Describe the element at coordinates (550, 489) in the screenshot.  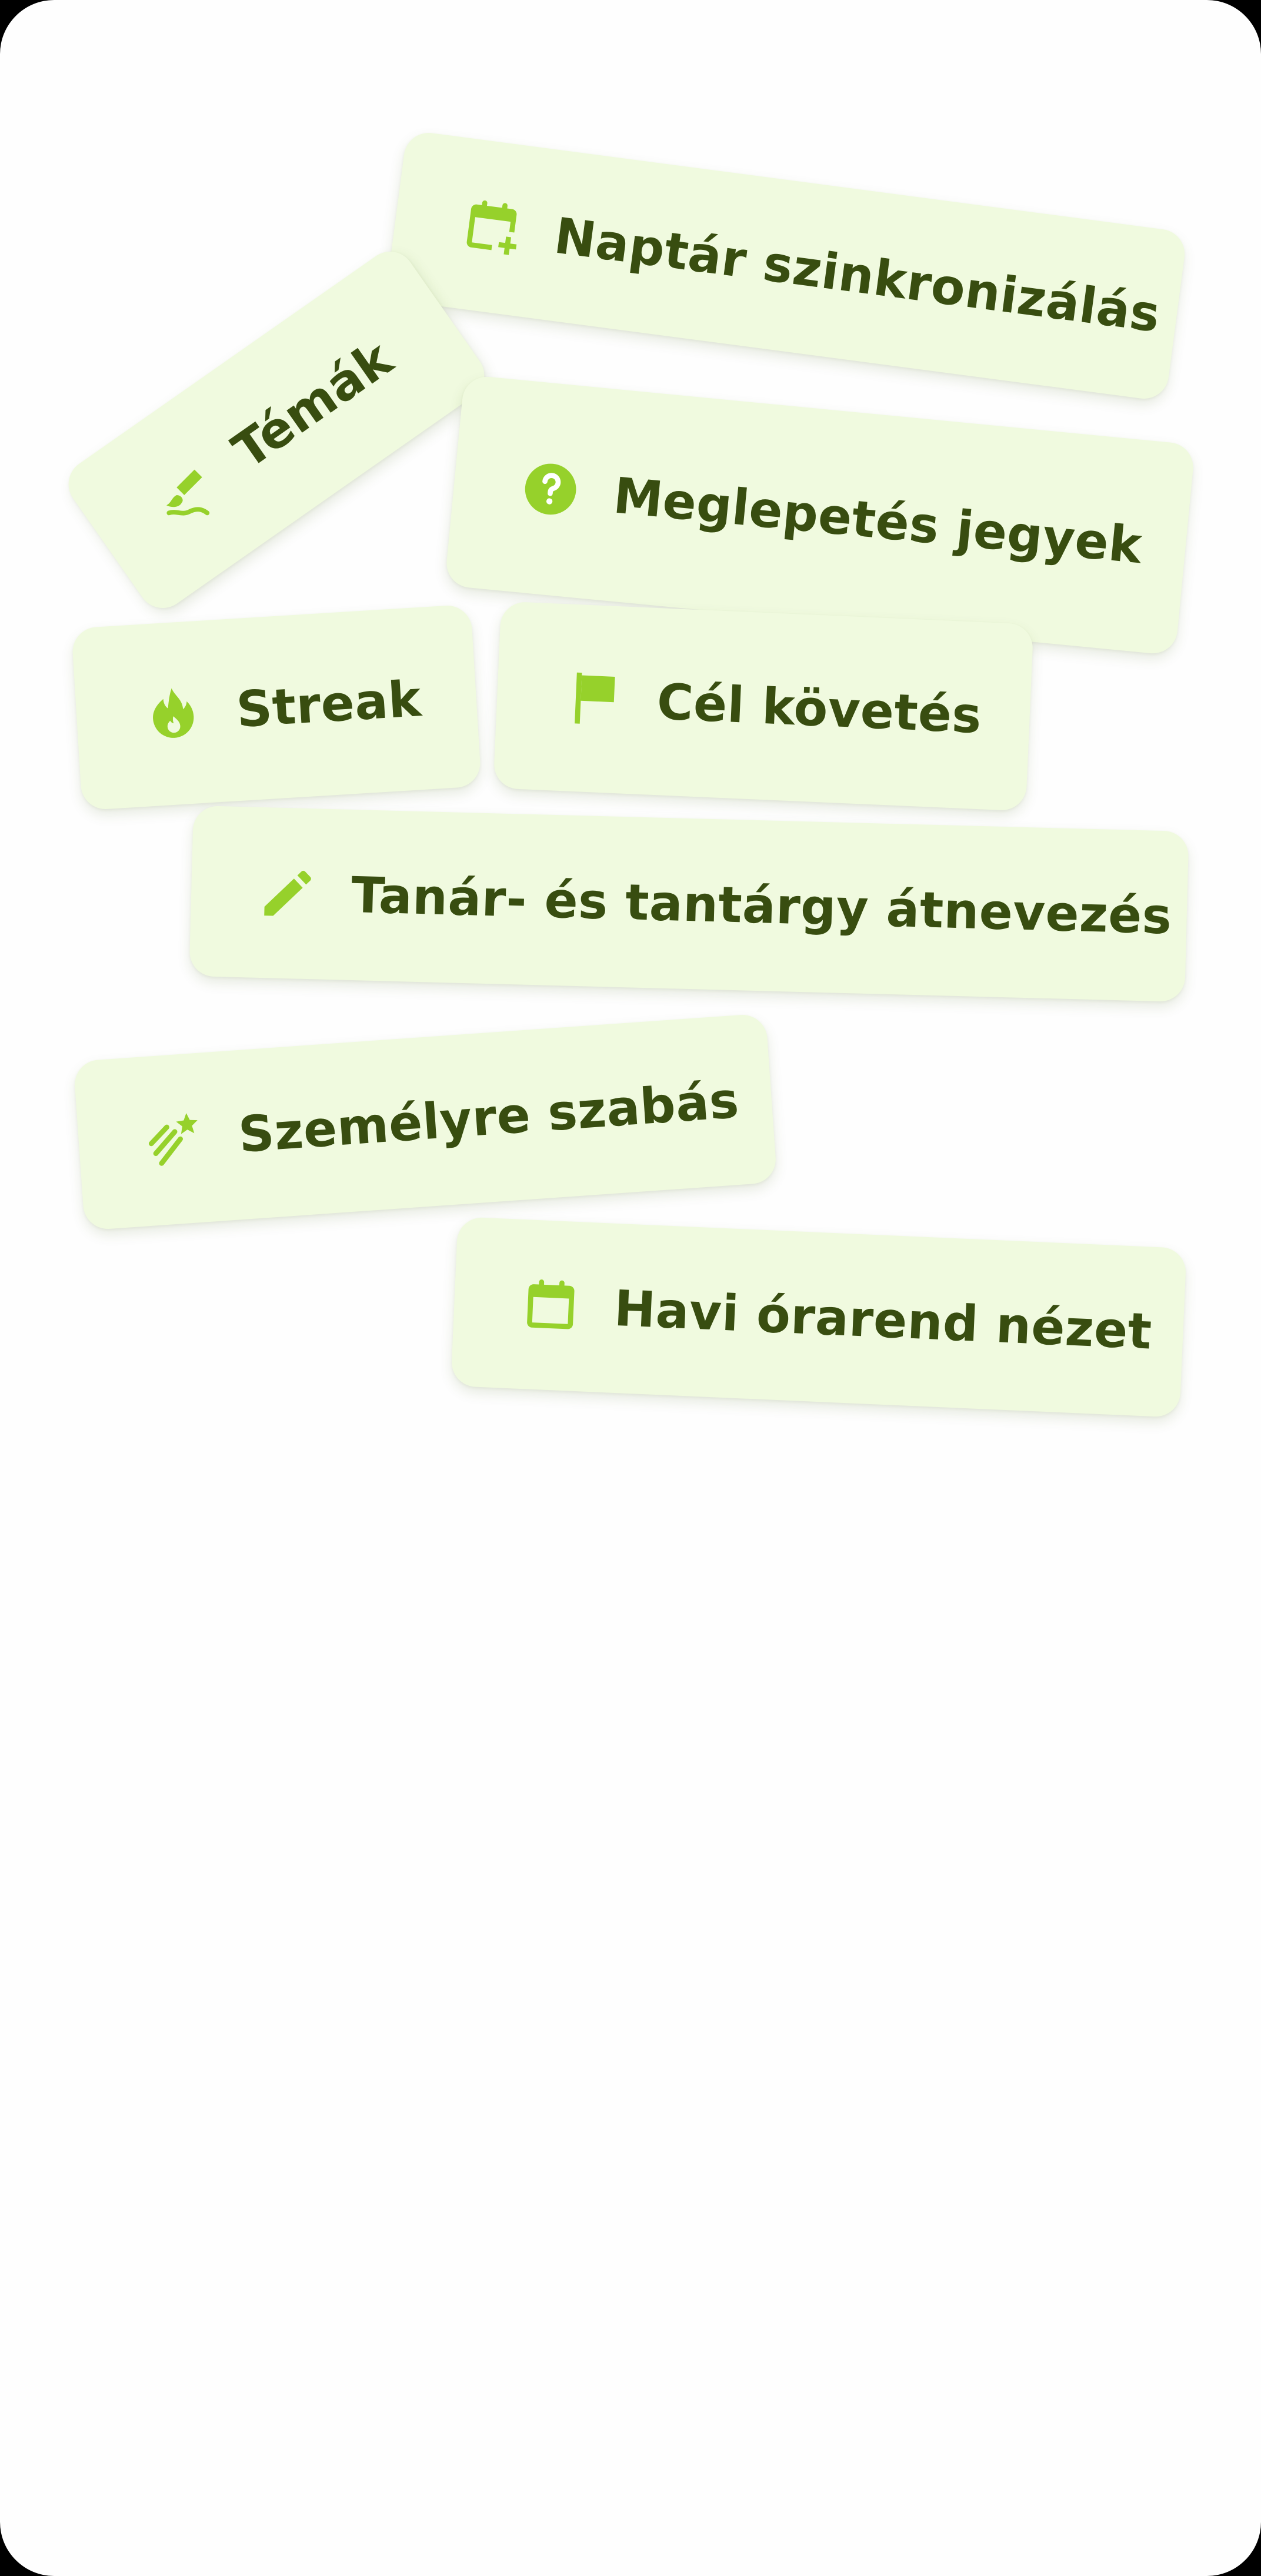
I see `question-circle-icon` at that location.